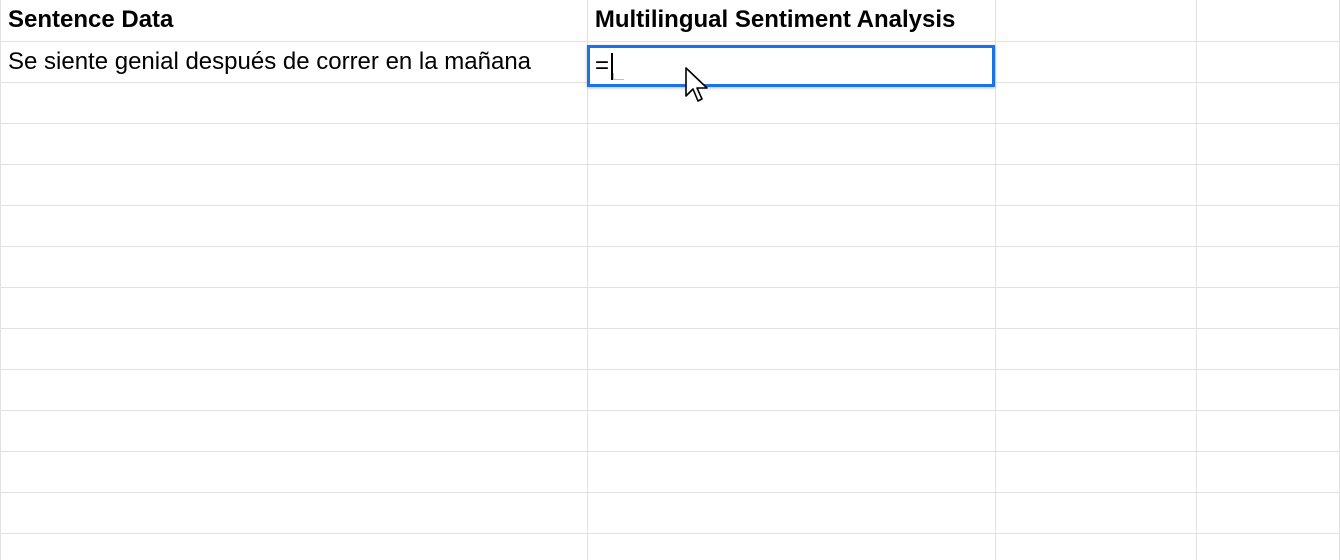 The width and height of the screenshot is (1340, 560). Describe the element at coordinates (1096, 21) in the screenshot. I see `cell-c1` at that location.